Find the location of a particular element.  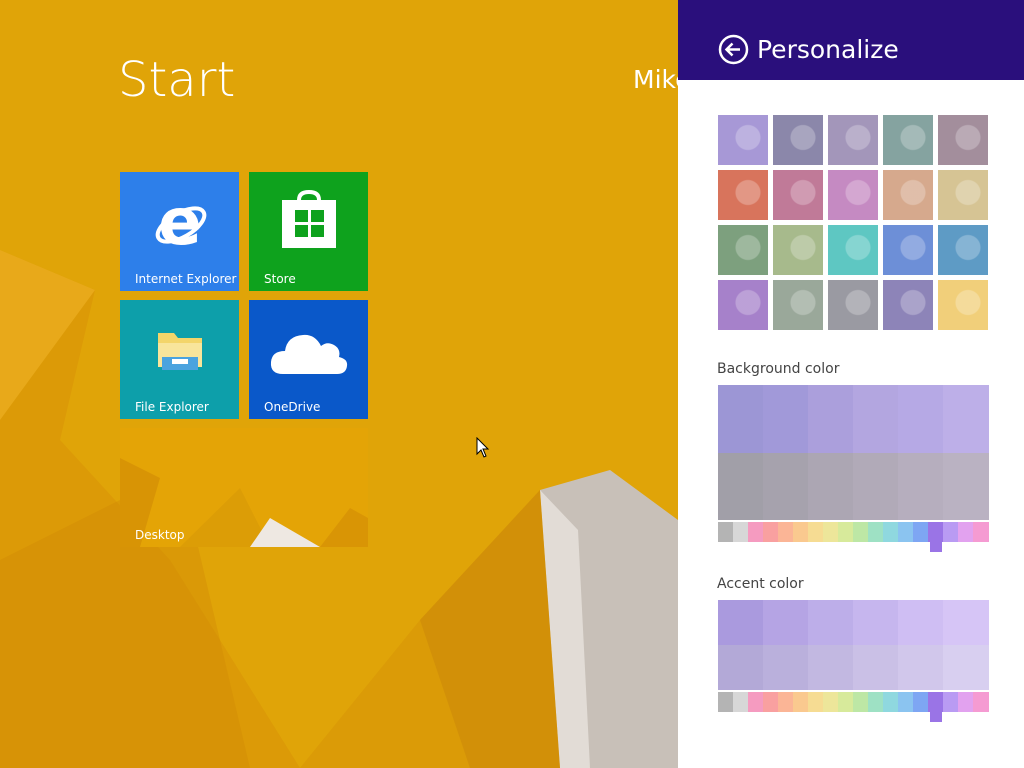

store-icon is located at coordinates (309, 218).